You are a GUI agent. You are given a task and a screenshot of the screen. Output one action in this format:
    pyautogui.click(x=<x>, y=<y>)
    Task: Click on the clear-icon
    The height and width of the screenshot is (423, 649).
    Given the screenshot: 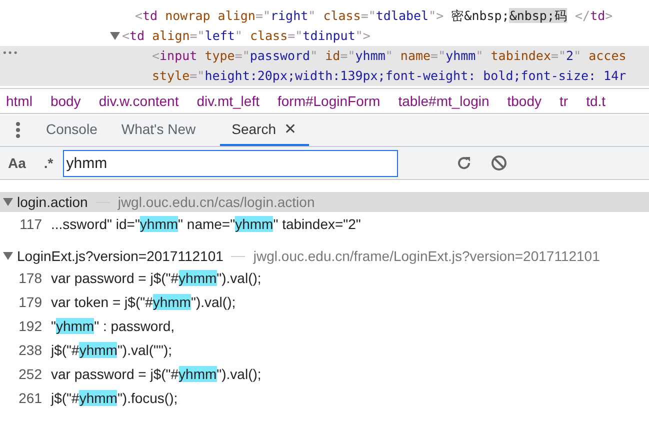 What is the action you would take?
    pyautogui.click(x=499, y=163)
    